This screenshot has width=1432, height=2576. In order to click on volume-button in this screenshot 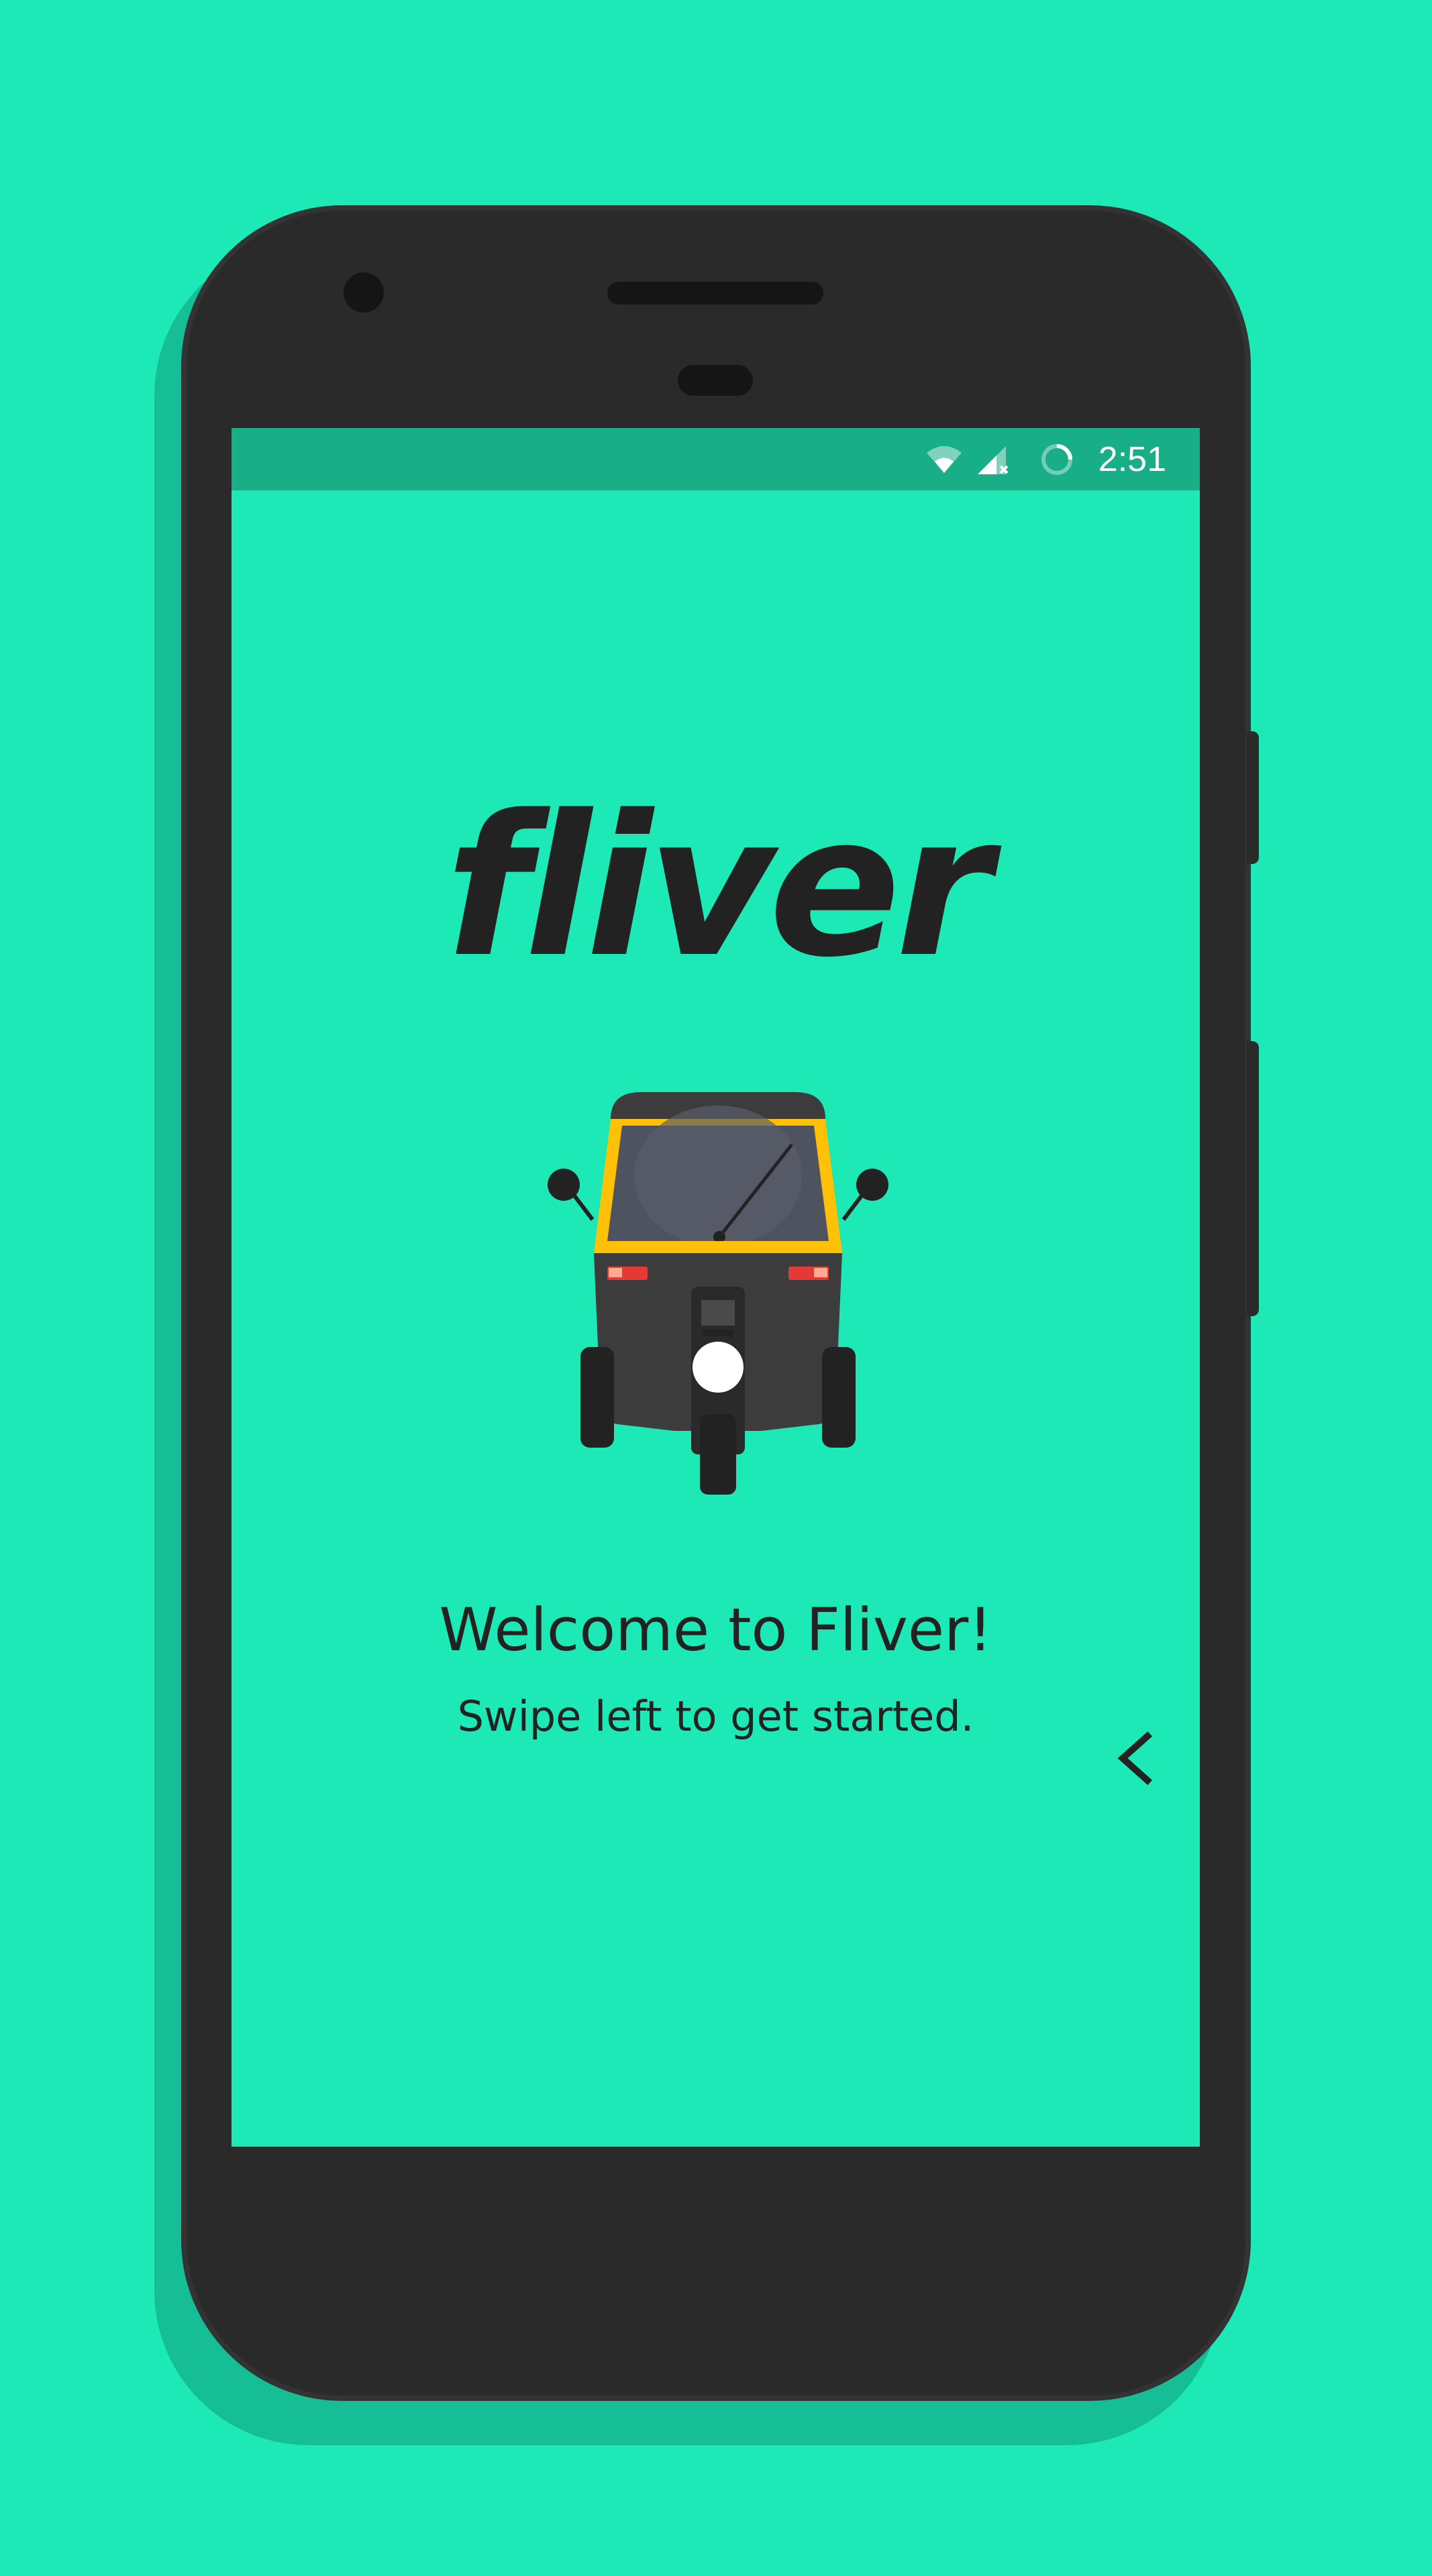, I will do `click(1253, 1178)`.